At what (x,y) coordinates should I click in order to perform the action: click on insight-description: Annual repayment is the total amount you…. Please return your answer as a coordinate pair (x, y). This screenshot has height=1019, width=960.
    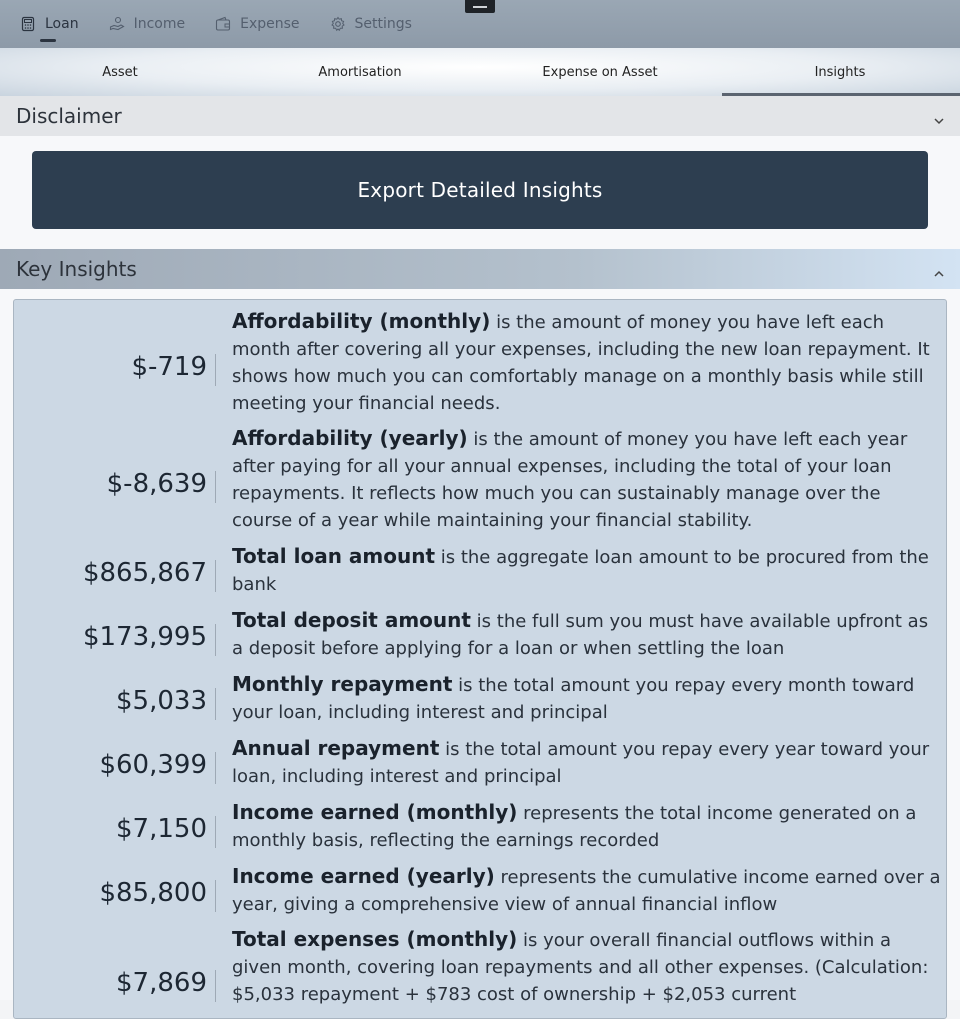
    Looking at the image, I should click on (588, 762).